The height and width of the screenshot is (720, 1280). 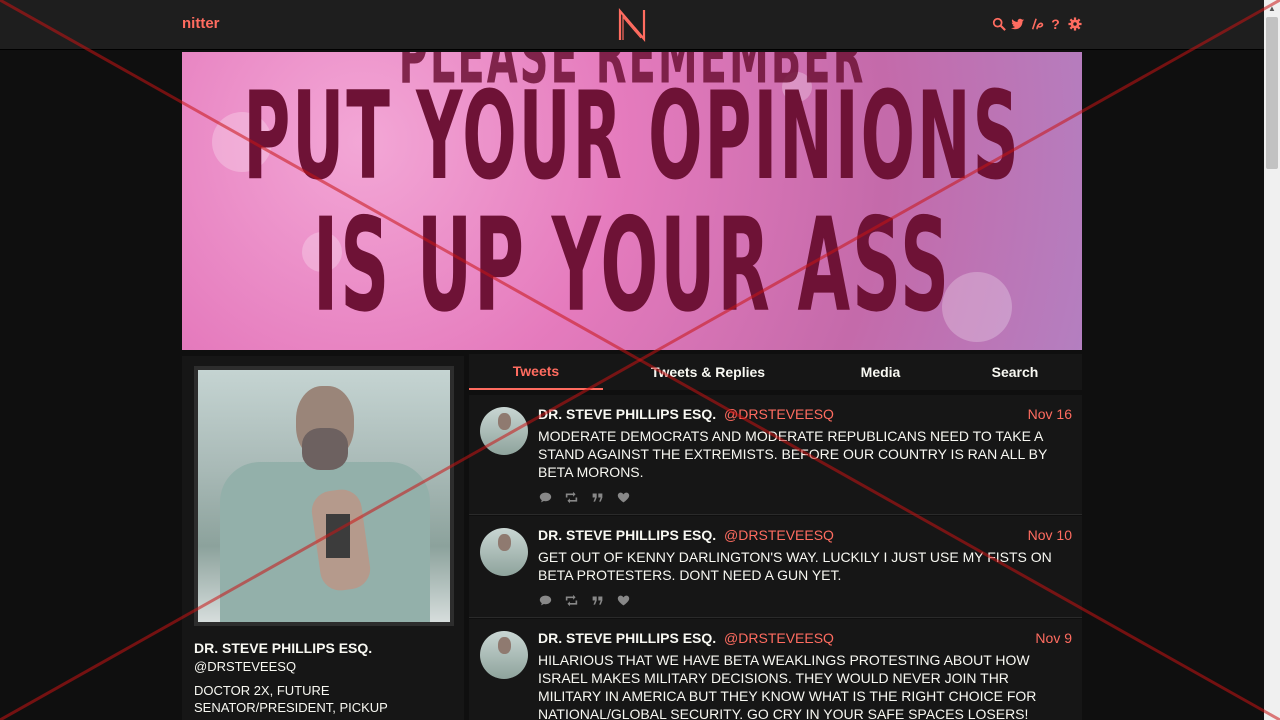 I want to click on avatar-image, so click(x=324, y=496).